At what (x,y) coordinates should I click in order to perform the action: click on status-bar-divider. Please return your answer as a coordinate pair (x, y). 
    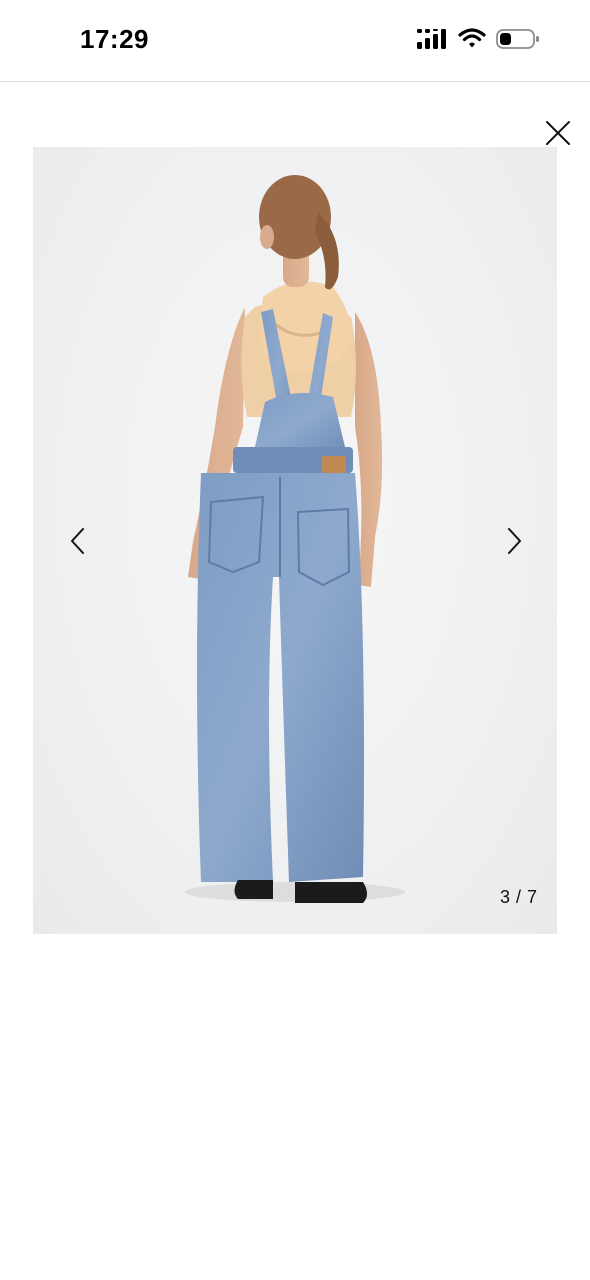
    Looking at the image, I should click on (295, 81).